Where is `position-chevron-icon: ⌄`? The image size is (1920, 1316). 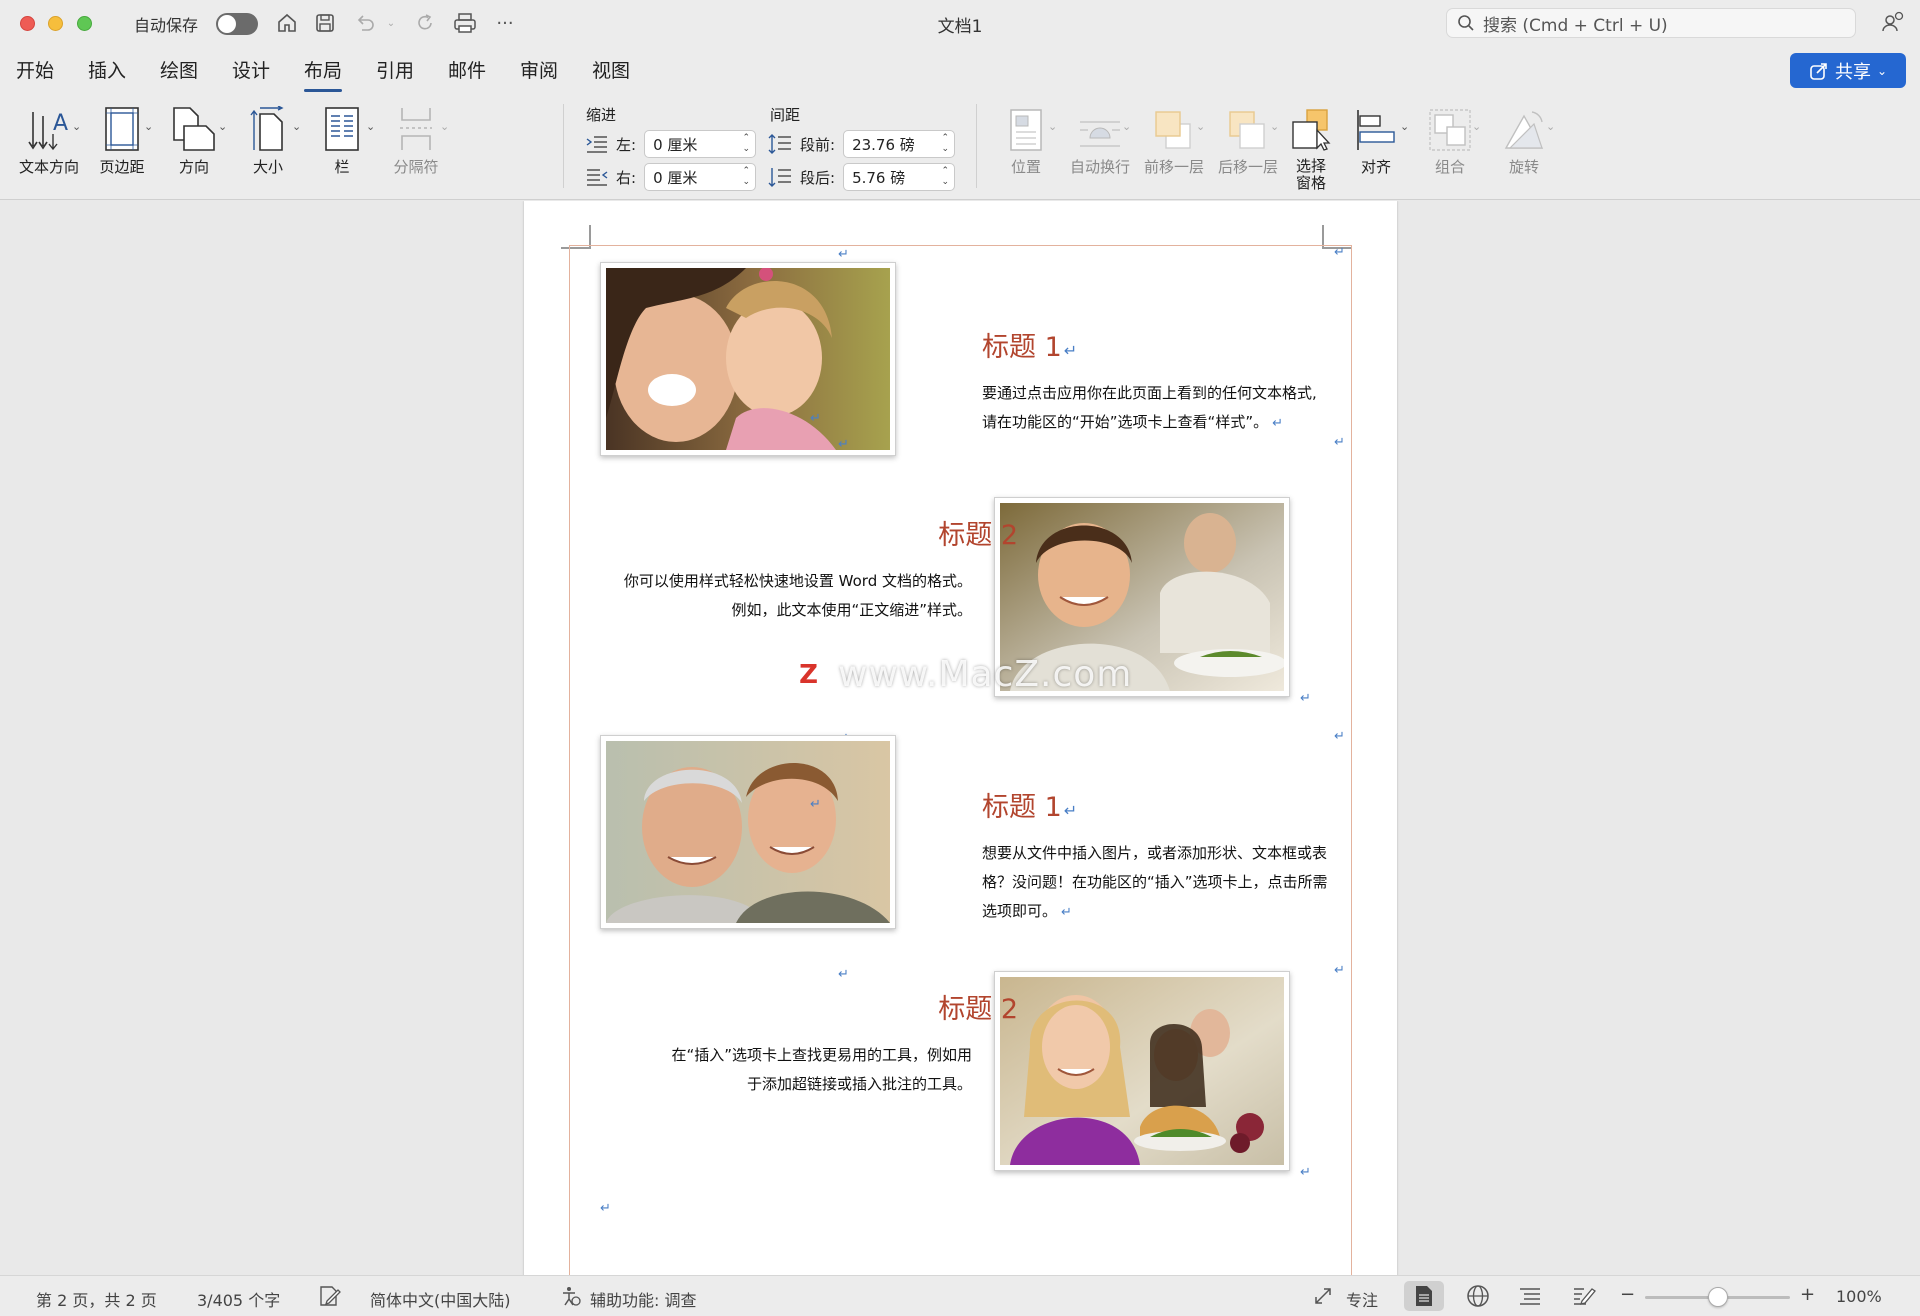 position-chevron-icon: ⌄ is located at coordinates (1052, 126).